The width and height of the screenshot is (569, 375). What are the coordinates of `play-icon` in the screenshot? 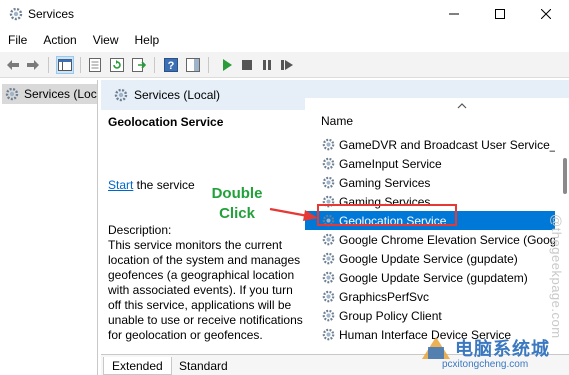 It's located at (227, 65).